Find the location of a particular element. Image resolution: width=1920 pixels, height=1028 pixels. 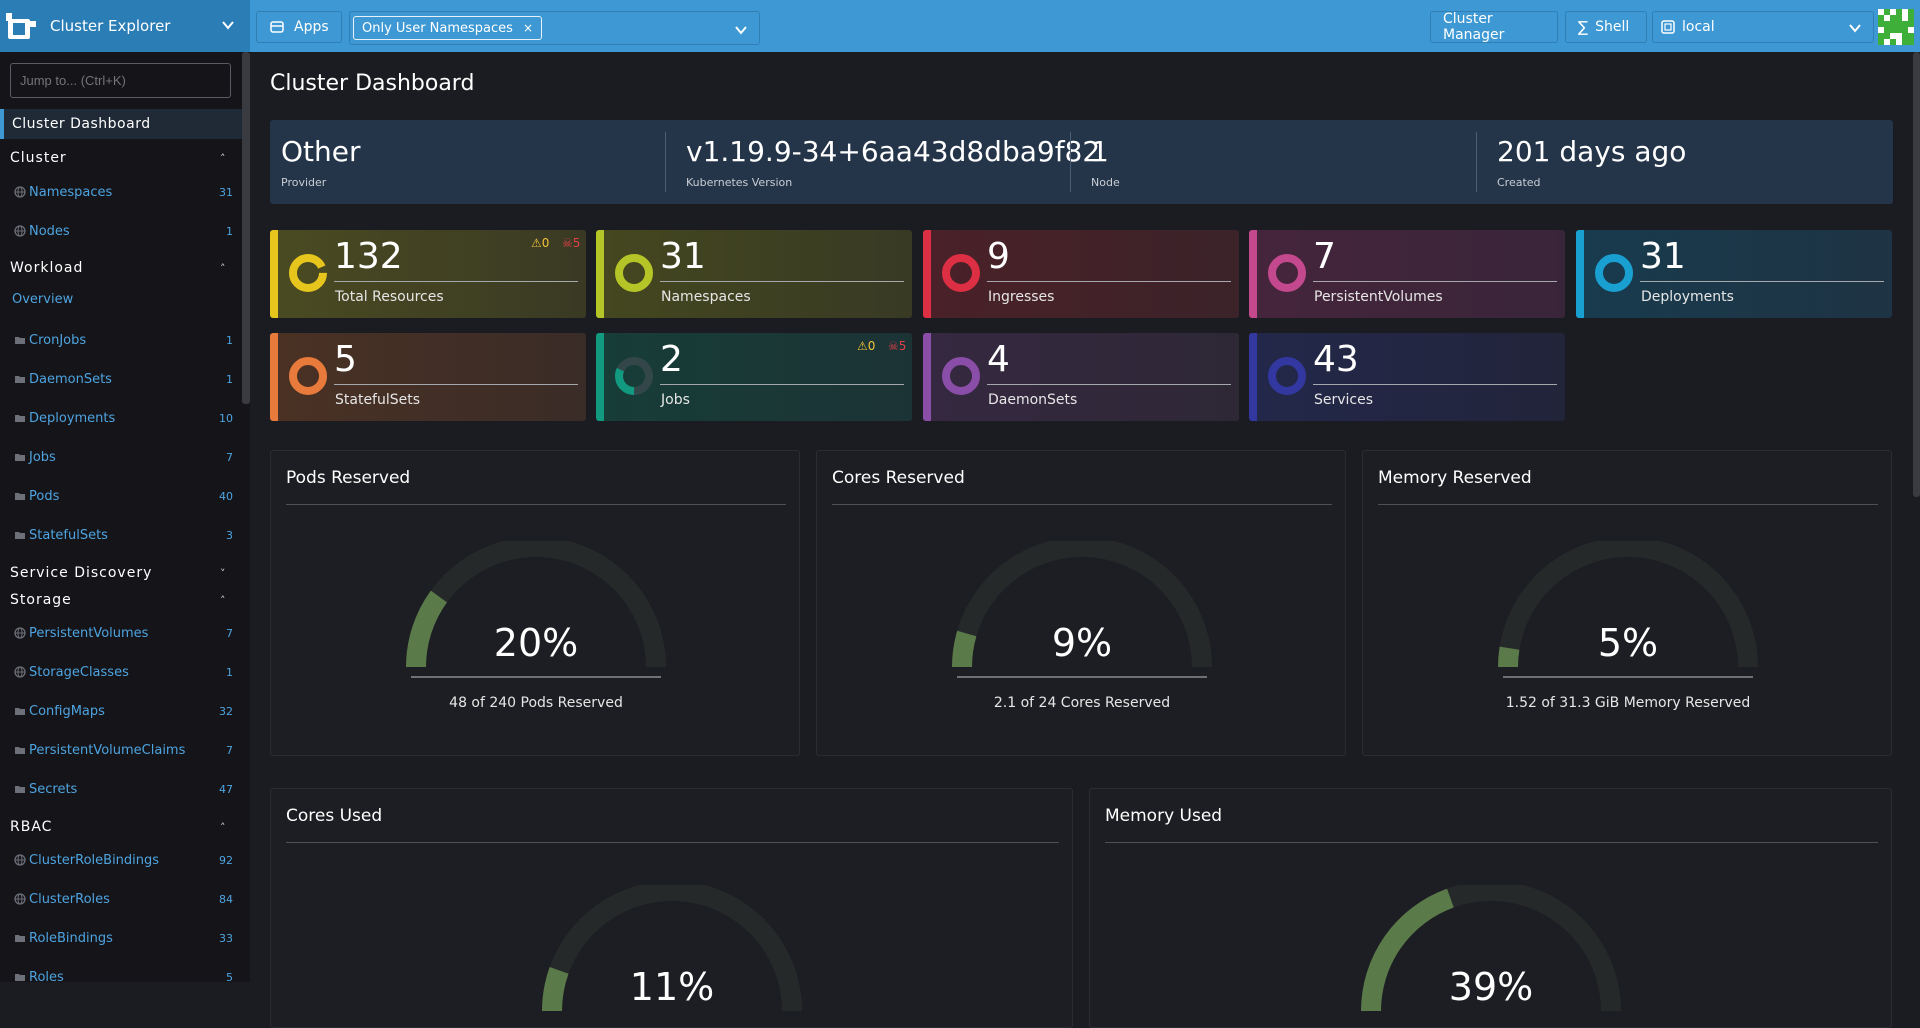

sidebar-item-count: 33 is located at coordinates (226, 938).